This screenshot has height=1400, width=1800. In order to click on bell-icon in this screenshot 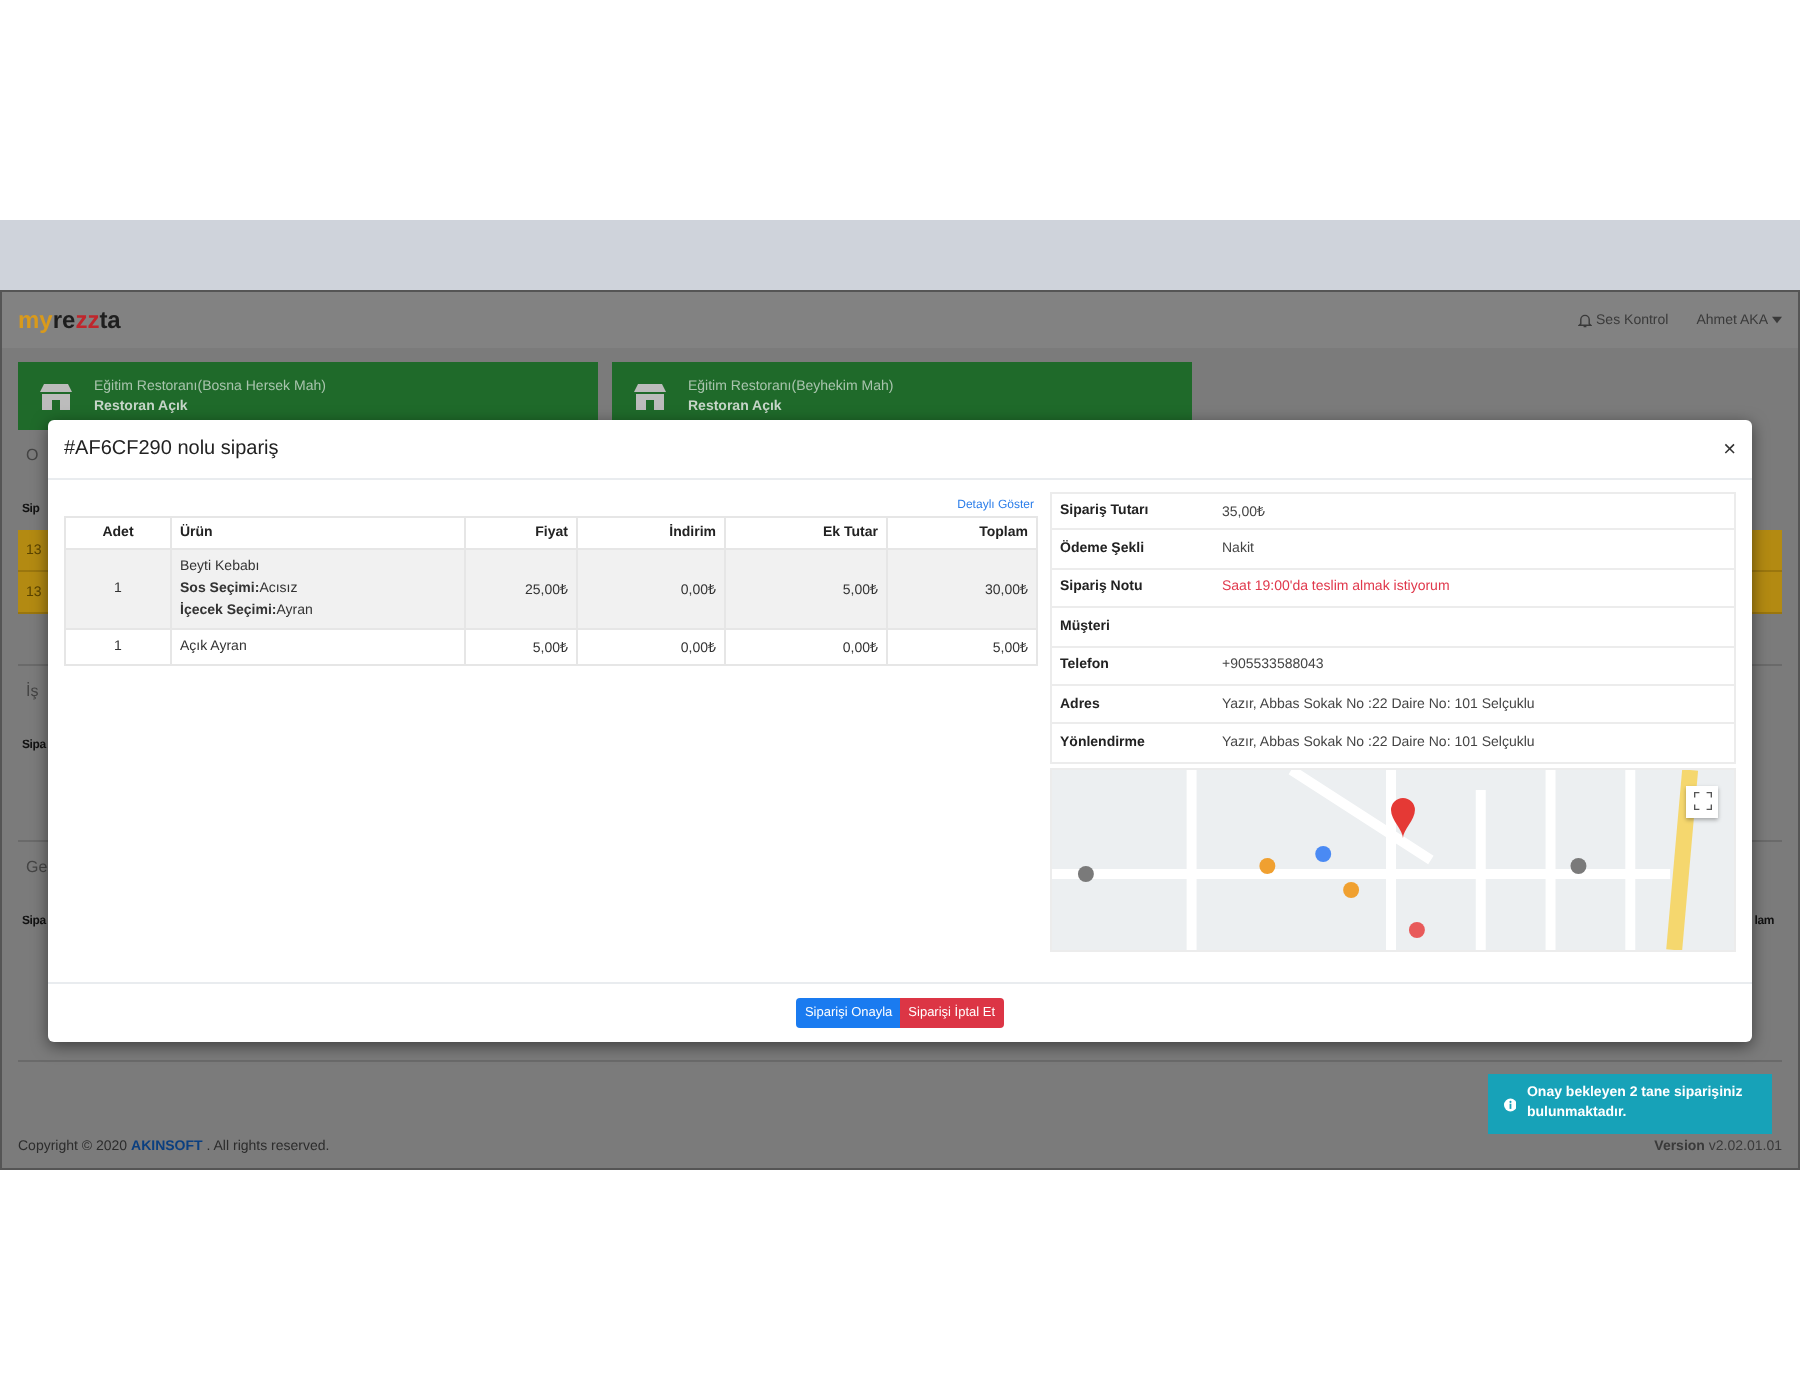, I will do `click(1585, 320)`.